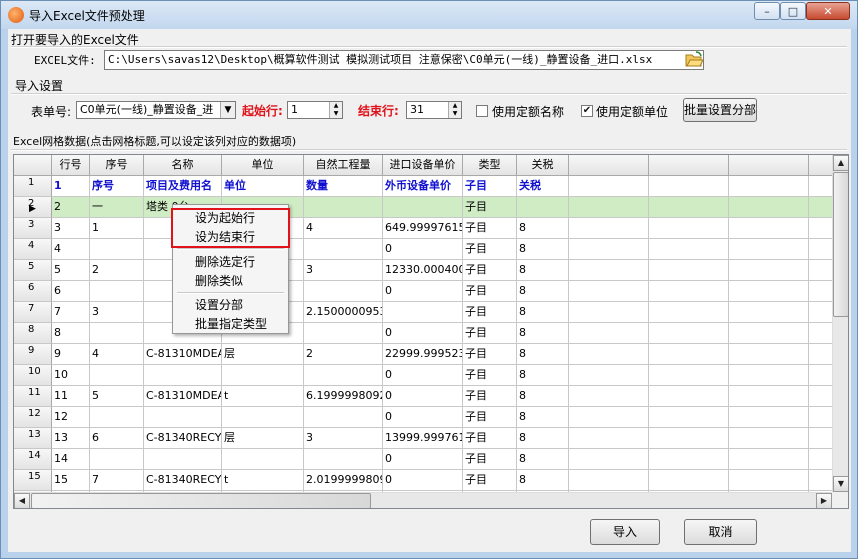 The width and height of the screenshot is (858, 559). Describe the element at coordinates (33, 333) in the screenshot. I see `row-header: 8` at that location.